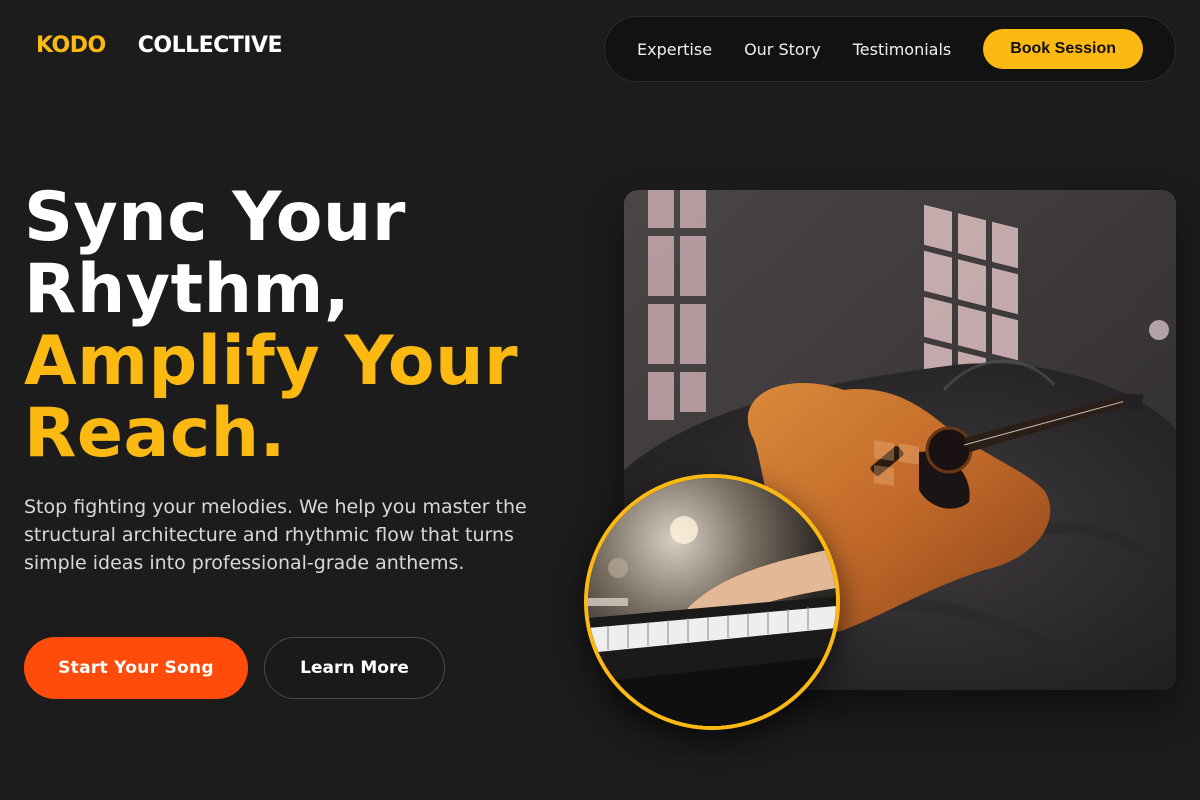 The width and height of the screenshot is (1200, 800). I want to click on headline-line-4: Reach., so click(155, 433).